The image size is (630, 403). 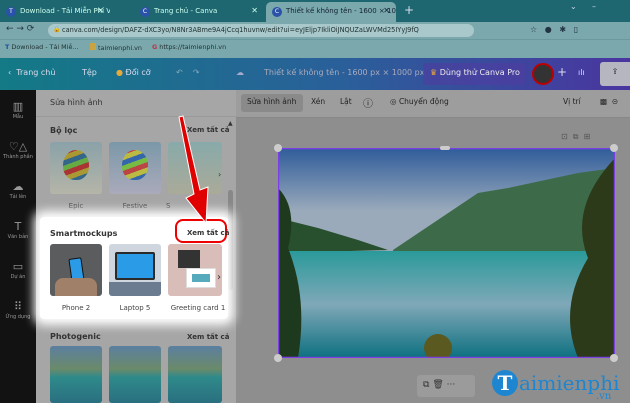 What do you see at coordinates (609, 101) in the screenshot?
I see `transparency-icon: ▩ ⊝` at bounding box center [609, 101].